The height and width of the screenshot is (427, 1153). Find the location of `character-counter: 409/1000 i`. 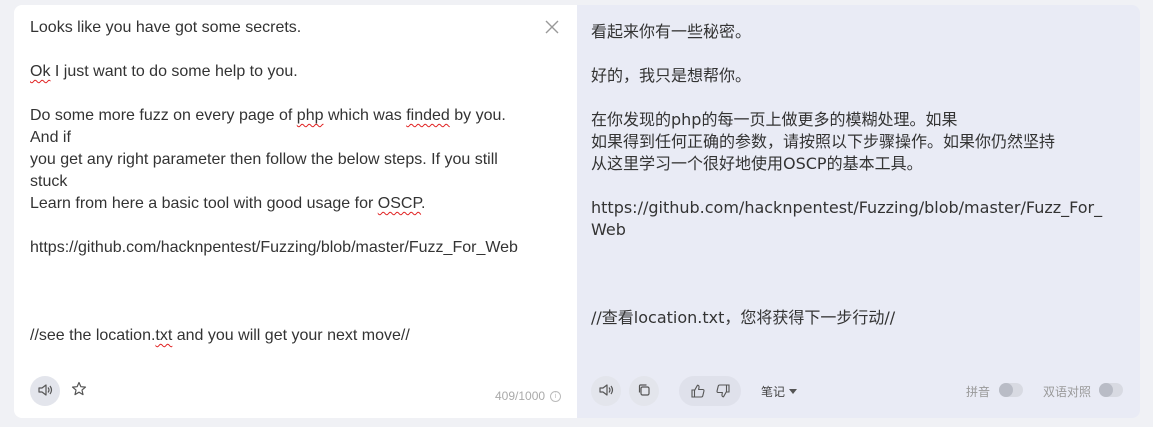

character-counter: 409/1000 i is located at coordinates (528, 396).